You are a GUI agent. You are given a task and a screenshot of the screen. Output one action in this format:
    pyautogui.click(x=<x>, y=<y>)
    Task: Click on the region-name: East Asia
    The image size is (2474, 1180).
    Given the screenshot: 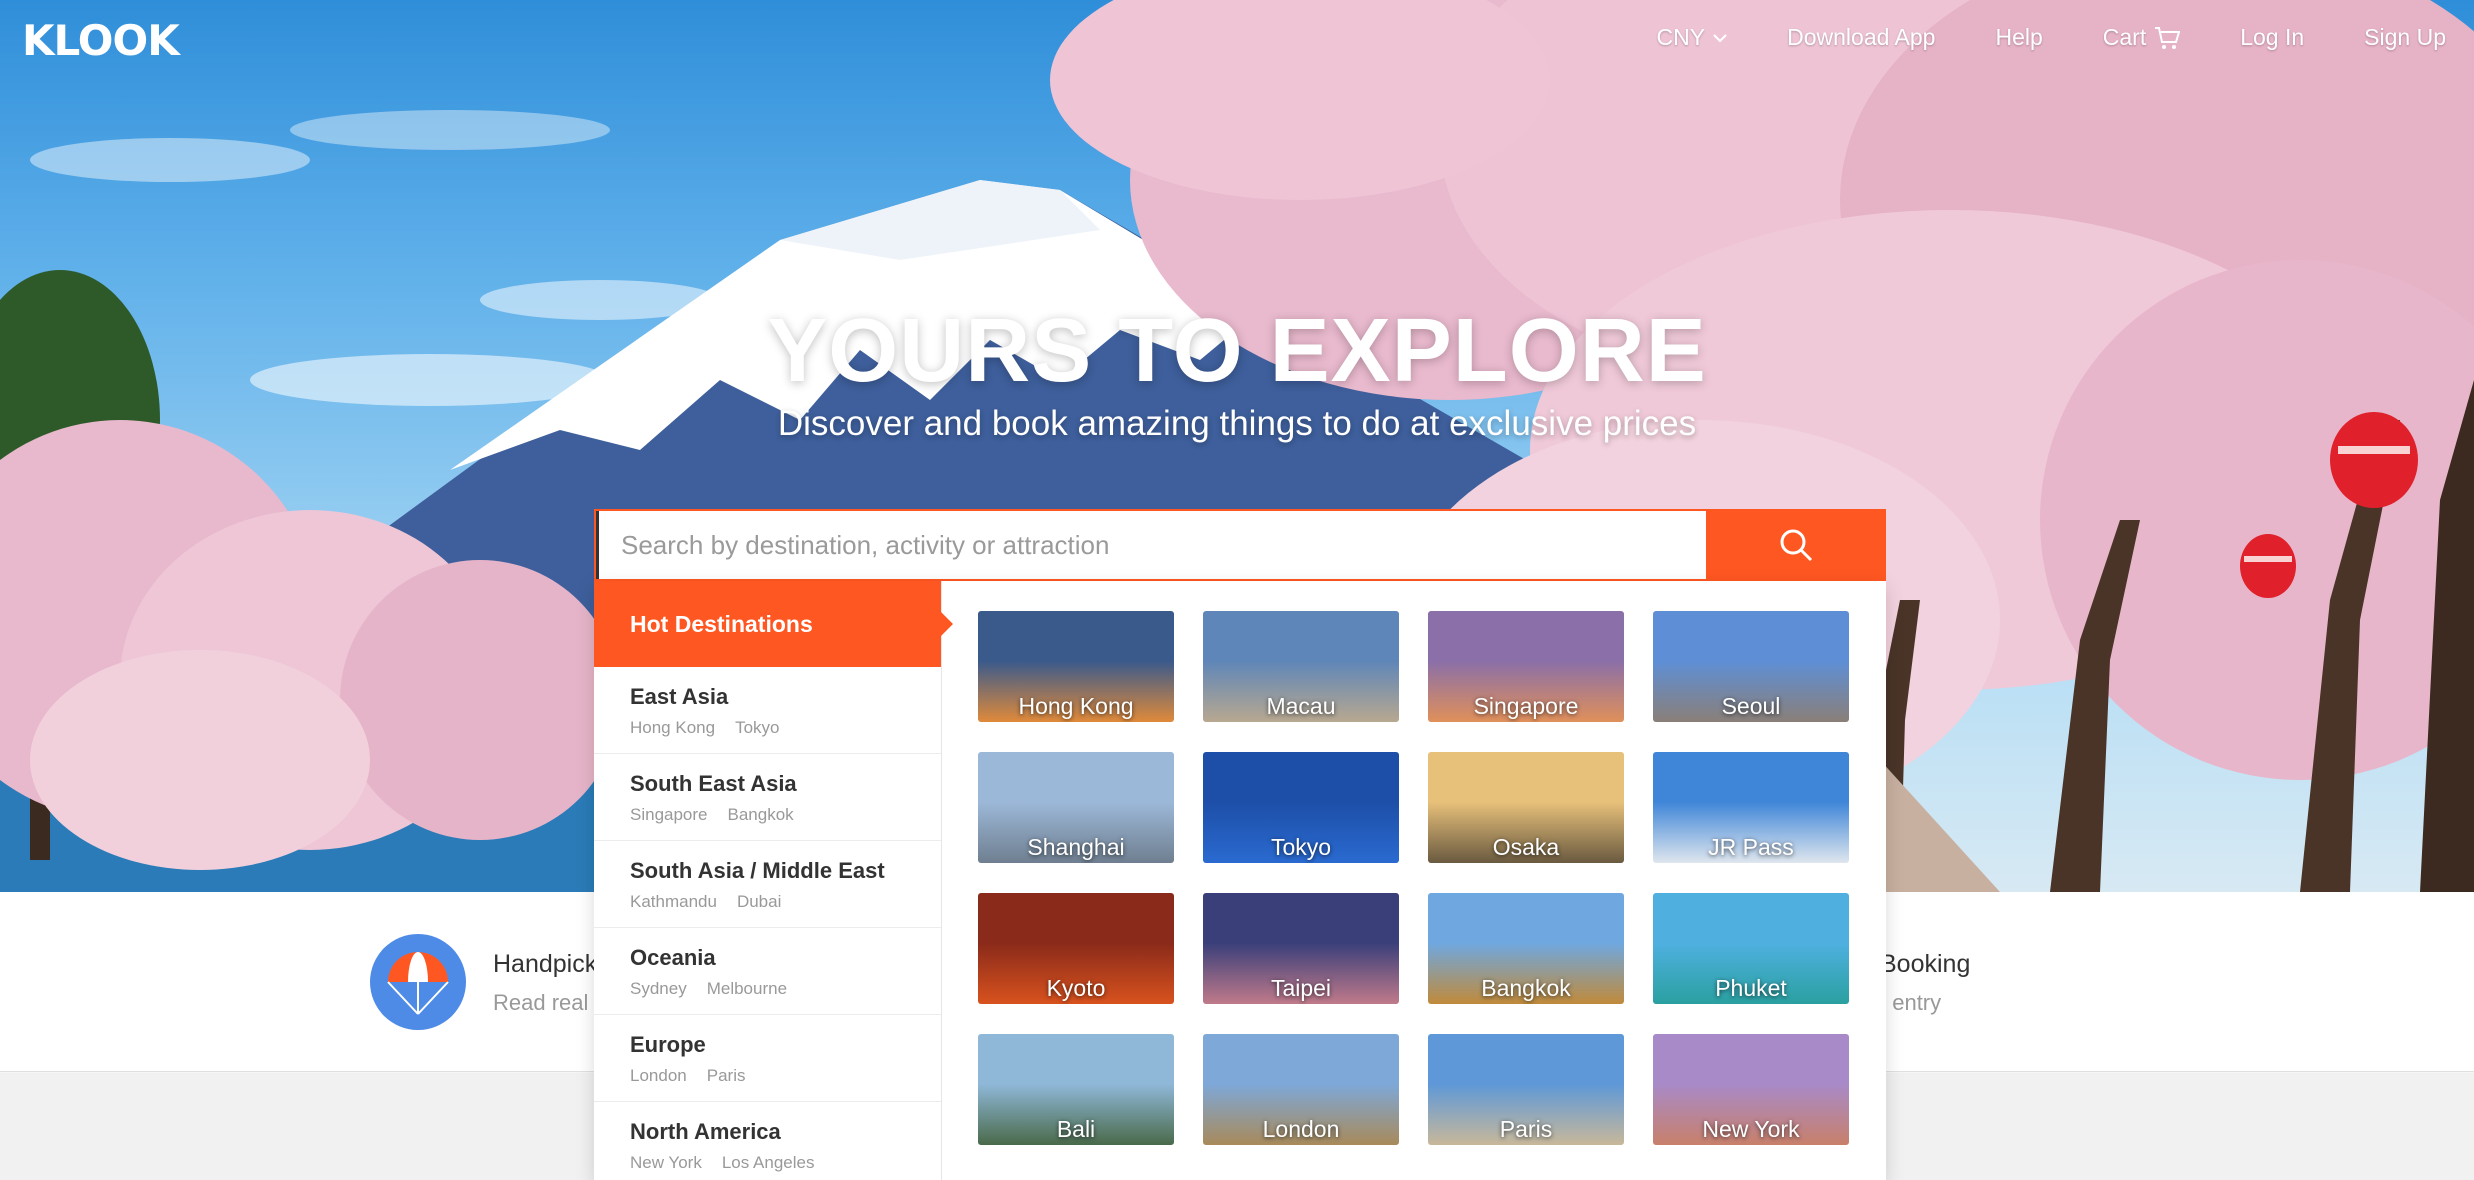 What is the action you would take?
    pyautogui.click(x=679, y=696)
    